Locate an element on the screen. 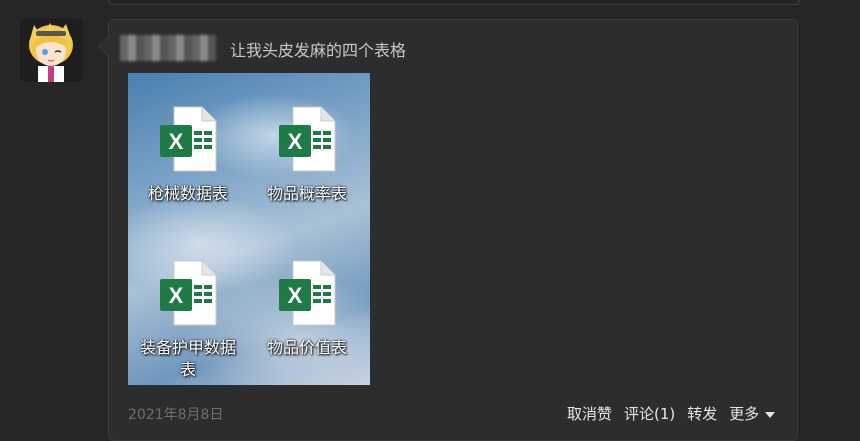 This screenshot has height=441, width=860. file-item: X 物品概率表 is located at coordinates (307, 155).